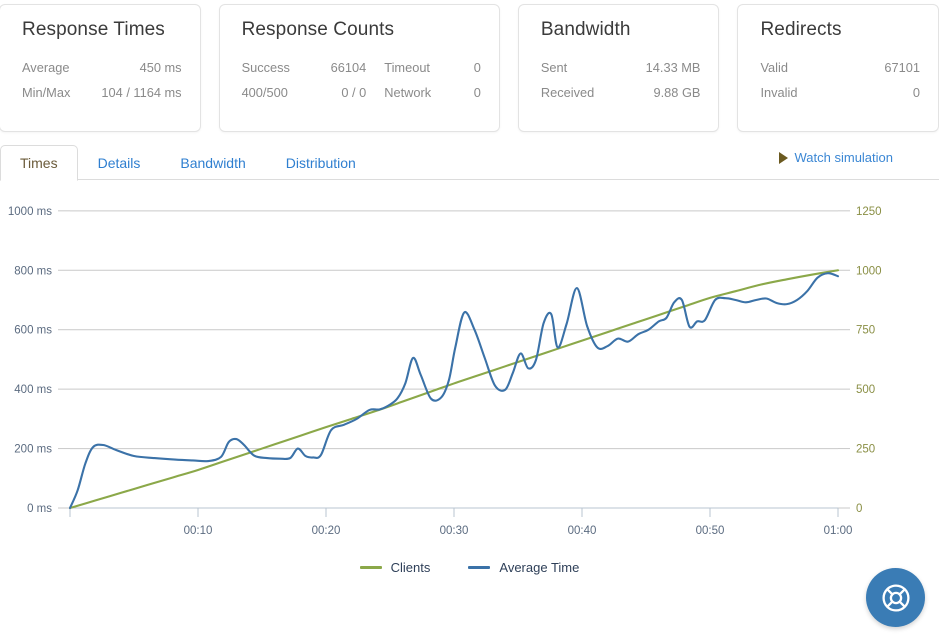 This screenshot has height=635, width=939. I want to click on svg-text: 00:30, so click(454, 531).